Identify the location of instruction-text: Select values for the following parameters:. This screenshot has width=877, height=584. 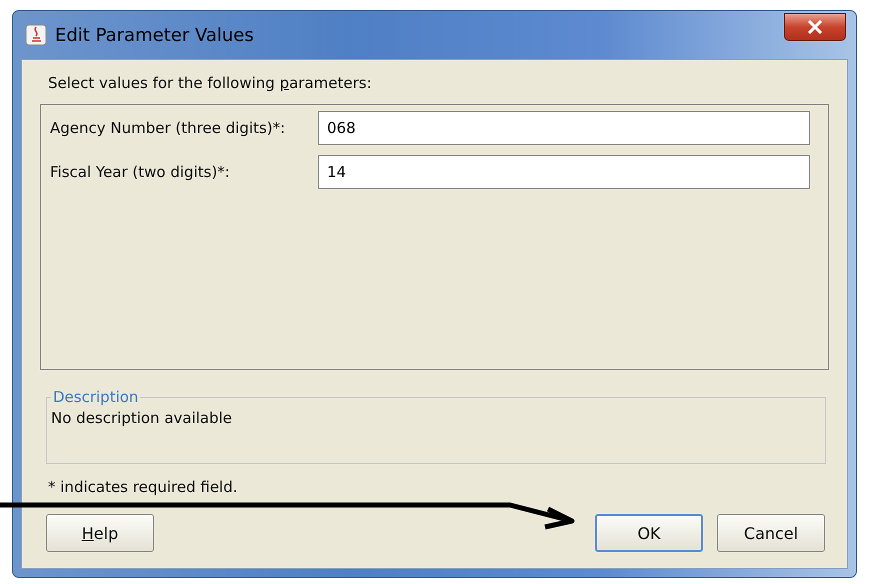
(210, 83).